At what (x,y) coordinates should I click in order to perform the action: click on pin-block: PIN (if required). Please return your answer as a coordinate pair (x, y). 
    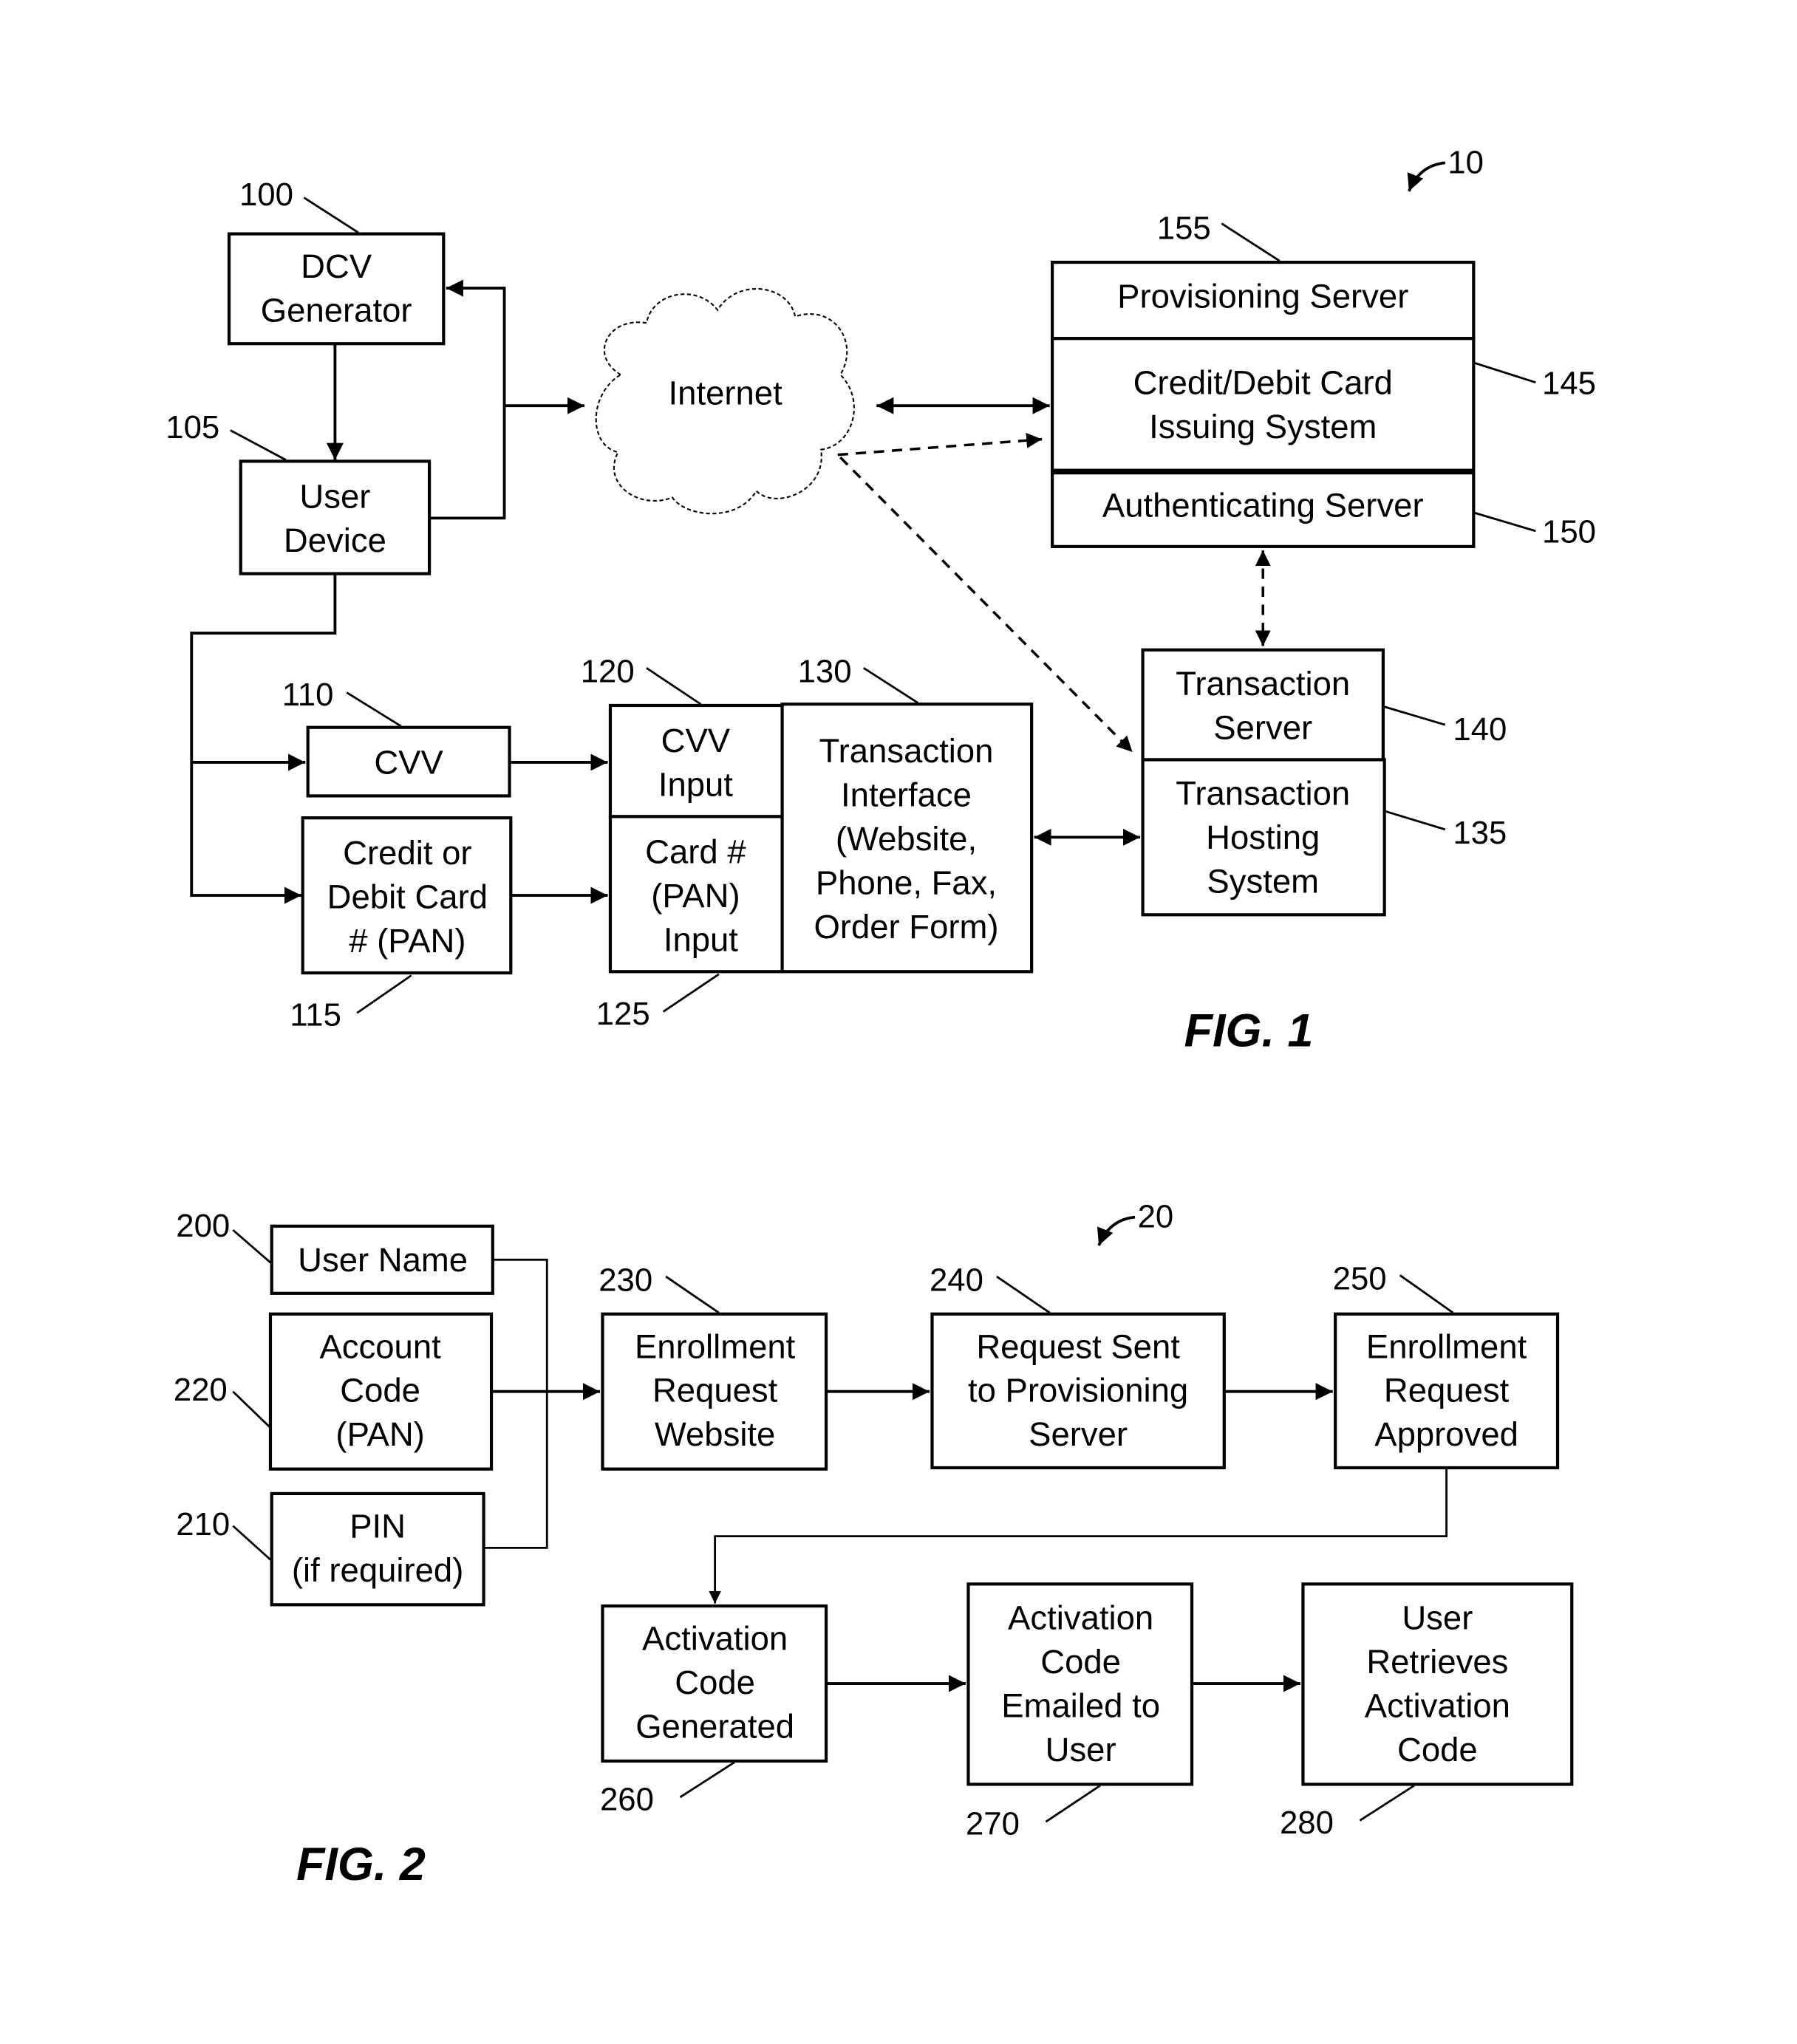
    Looking at the image, I should click on (377, 1549).